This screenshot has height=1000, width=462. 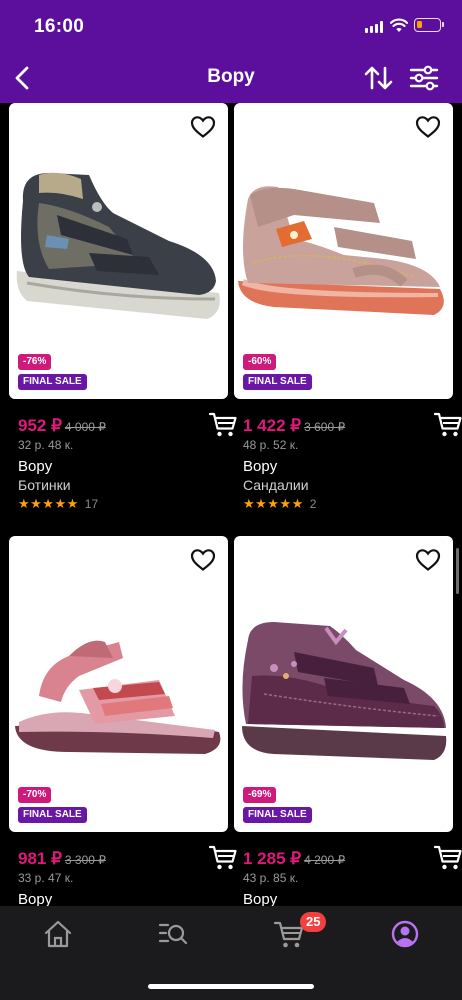 I want to click on product-card: -60% FINAL SALE, so click(x=343, y=251).